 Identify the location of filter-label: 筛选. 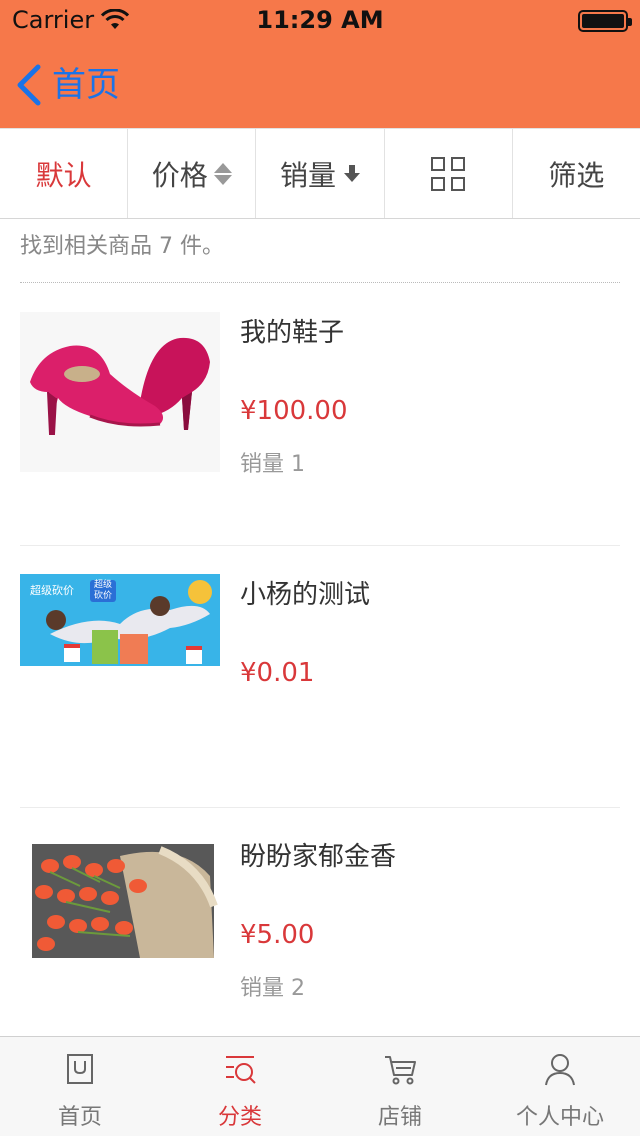
(576, 175).